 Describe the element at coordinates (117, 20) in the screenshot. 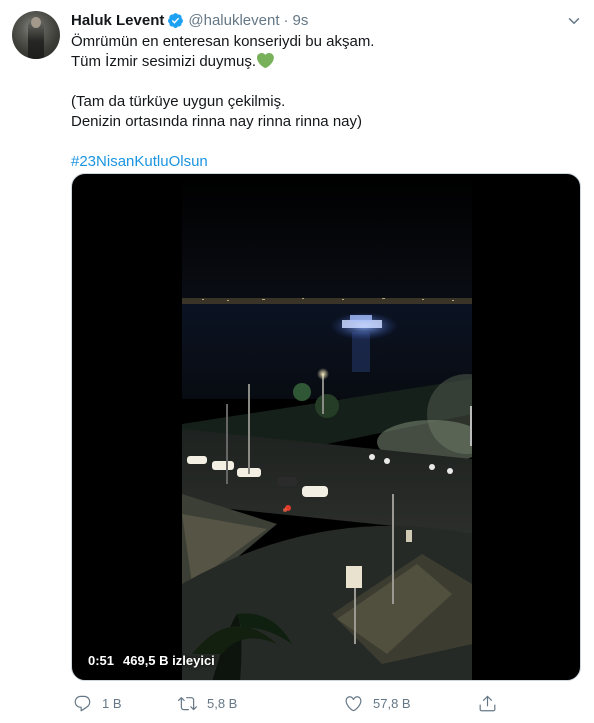

I see `author-display-name: Haluk Levent` at that location.